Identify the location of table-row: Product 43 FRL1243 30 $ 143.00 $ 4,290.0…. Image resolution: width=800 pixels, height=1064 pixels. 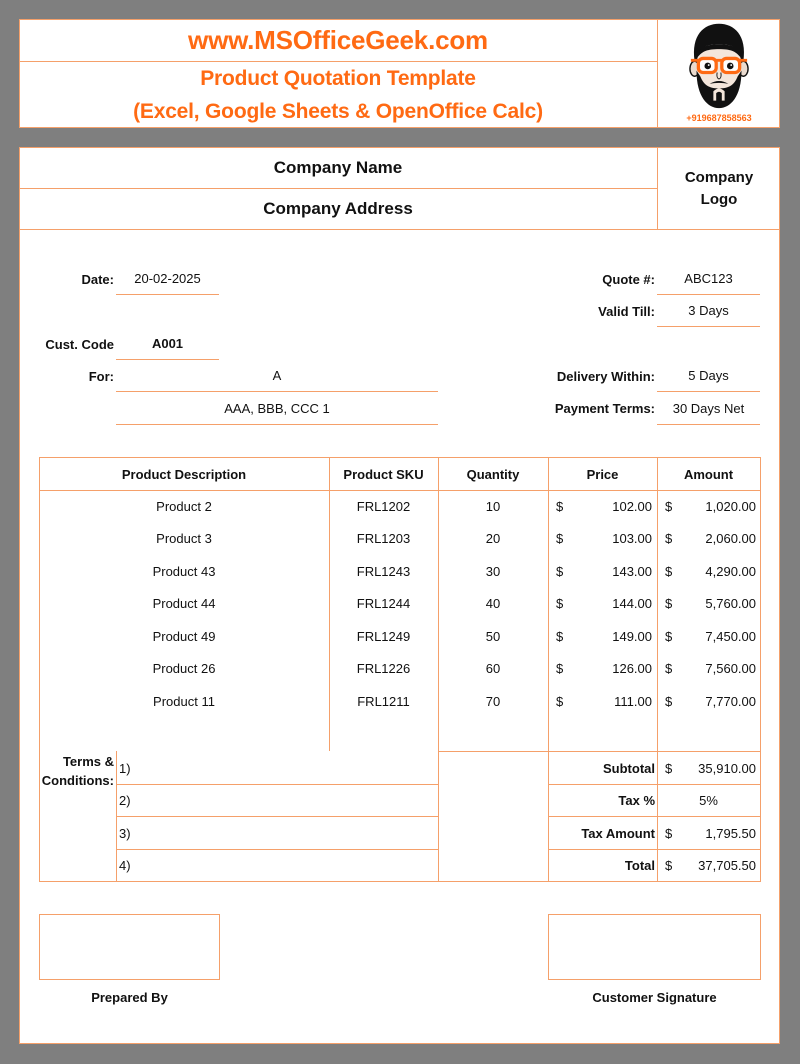
(399, 571).